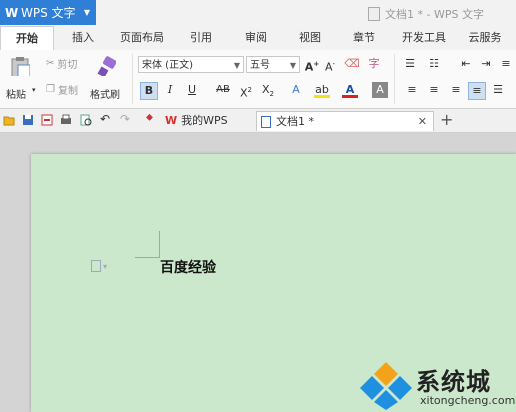  What do you see at coordinates (34, 90) in the screenshot?
I see `chevron-down-icon: ▾` at bounding box center [34, 90].